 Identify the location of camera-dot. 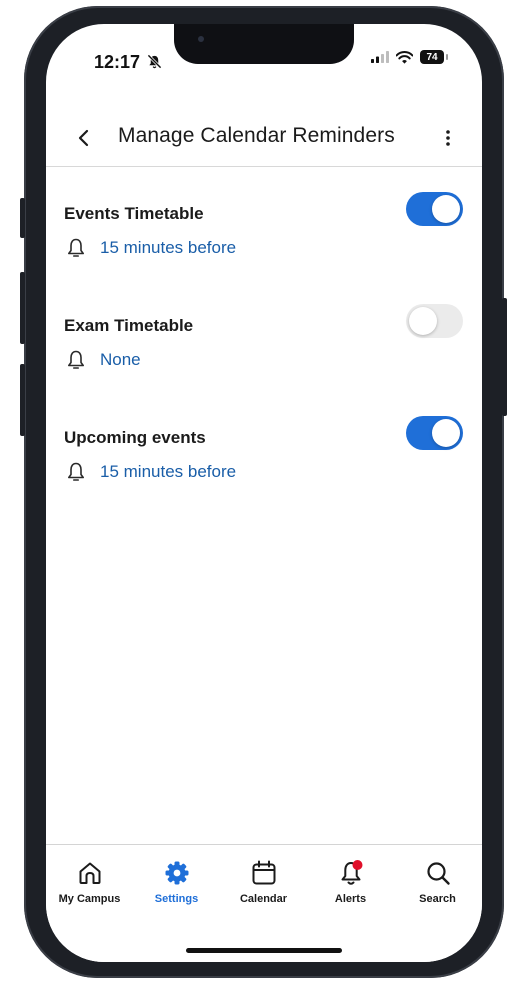
(201, 39).